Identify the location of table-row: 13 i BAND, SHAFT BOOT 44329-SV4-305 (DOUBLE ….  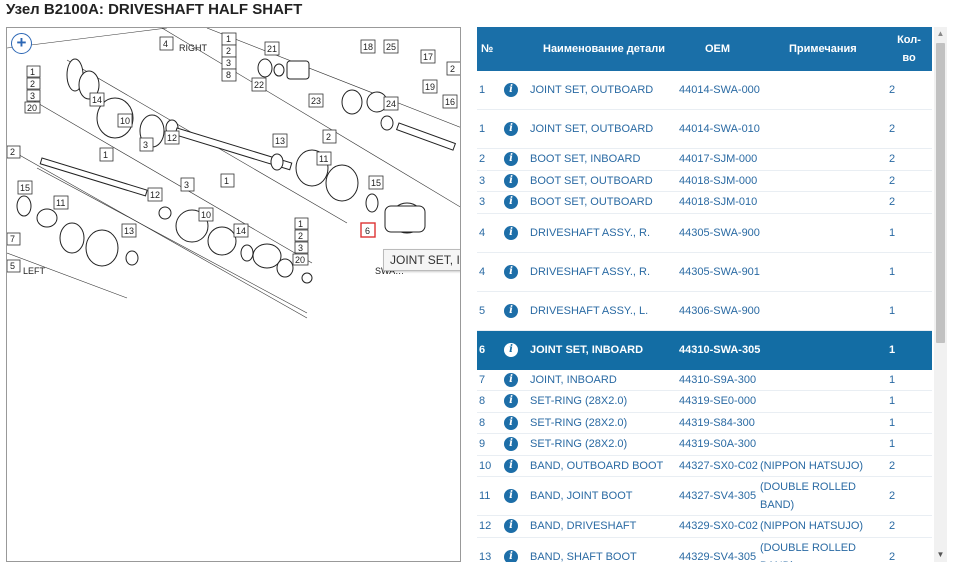
(704, 550).